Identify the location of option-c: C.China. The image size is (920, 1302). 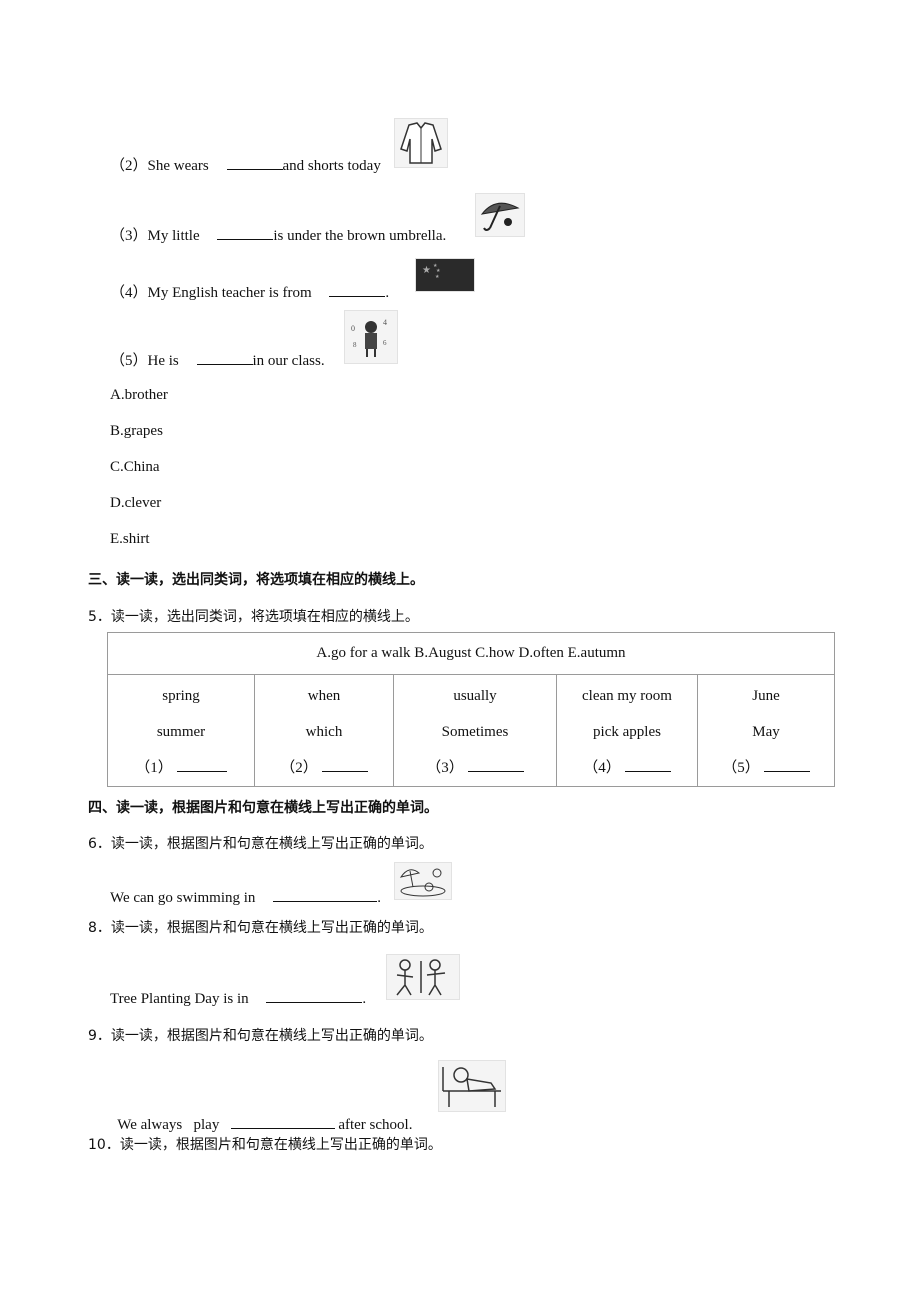
(135, 467).